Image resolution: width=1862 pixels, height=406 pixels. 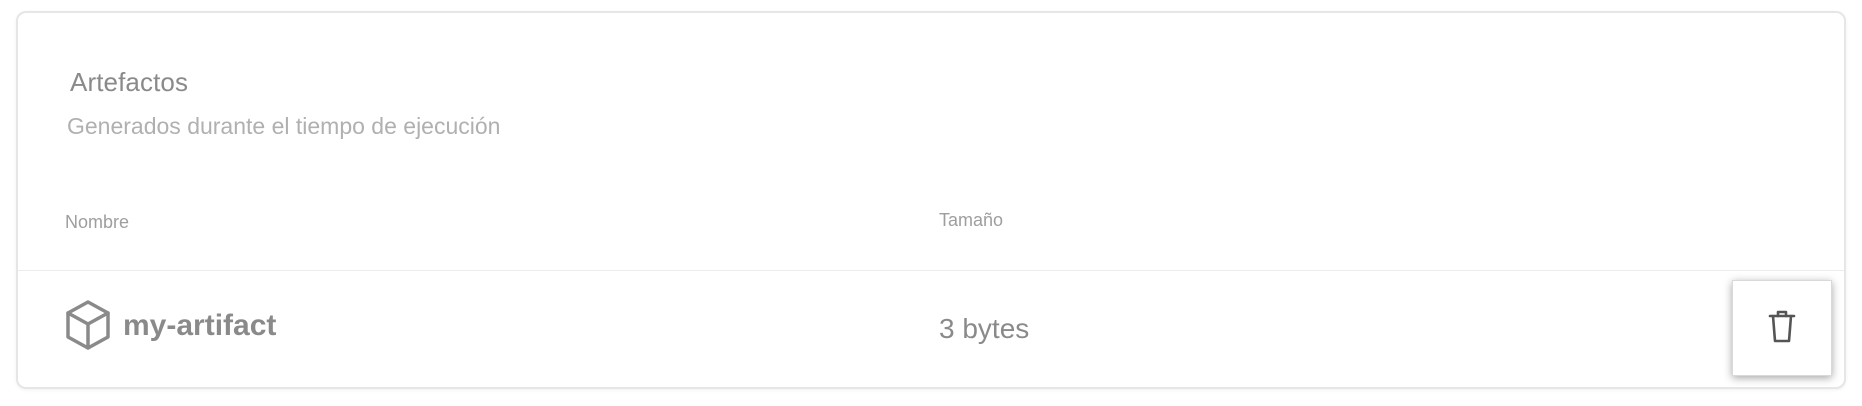 I want to click on table-divider, so click(x=931, y=270).